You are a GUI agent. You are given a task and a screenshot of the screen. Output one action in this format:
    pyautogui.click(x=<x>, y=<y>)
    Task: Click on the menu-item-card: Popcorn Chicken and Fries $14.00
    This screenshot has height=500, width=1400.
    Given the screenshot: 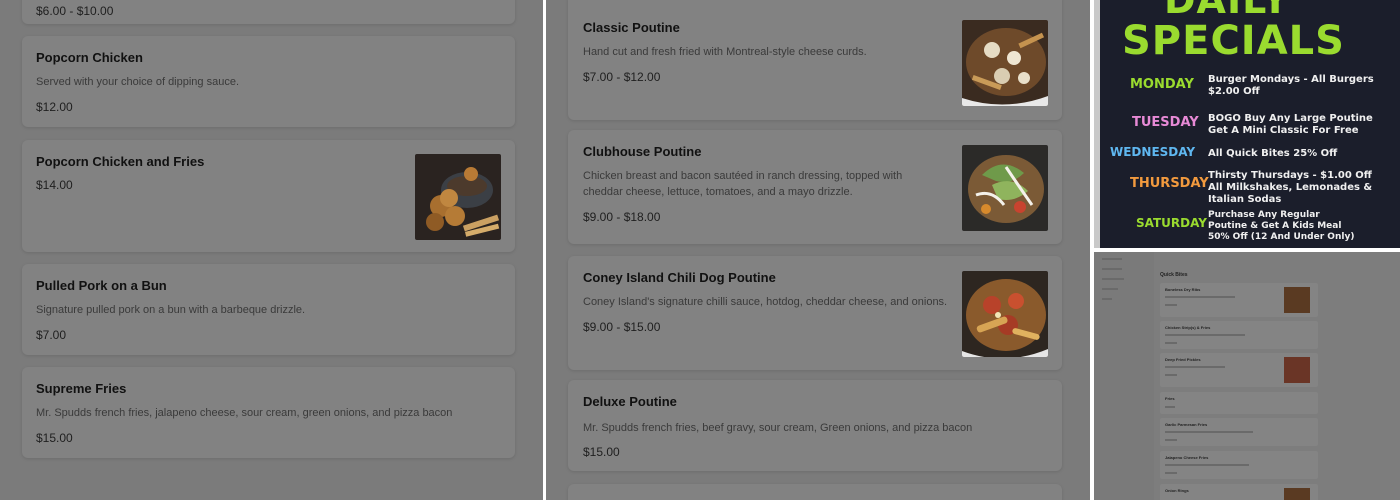 What is the action you would take?
    pyautogui.click(x=268, y=196)
    